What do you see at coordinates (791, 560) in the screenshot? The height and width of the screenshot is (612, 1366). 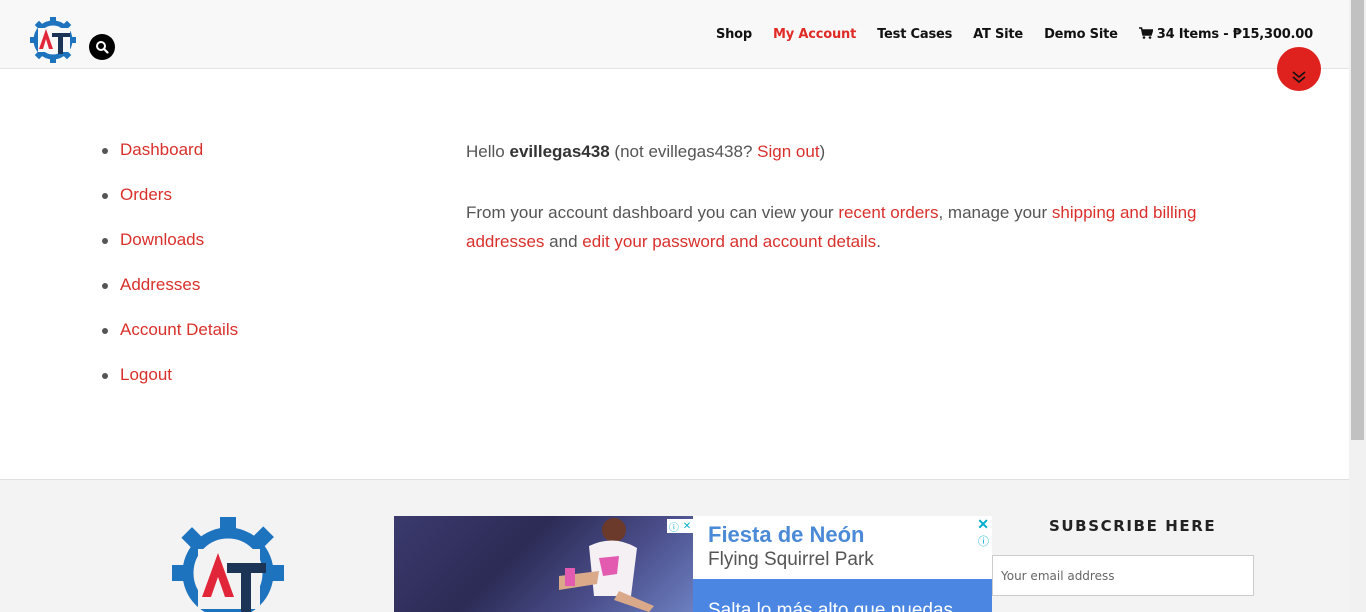 I see `ad-subtitle: Flying Squirrel Park` at bounding box center [791, 560].